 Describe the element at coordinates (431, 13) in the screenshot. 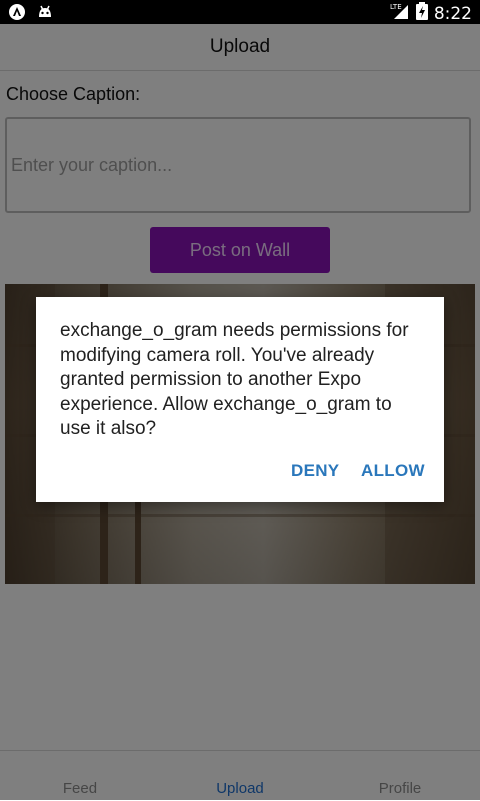

I see `status-right-icons: LTE 8:22` at that location.